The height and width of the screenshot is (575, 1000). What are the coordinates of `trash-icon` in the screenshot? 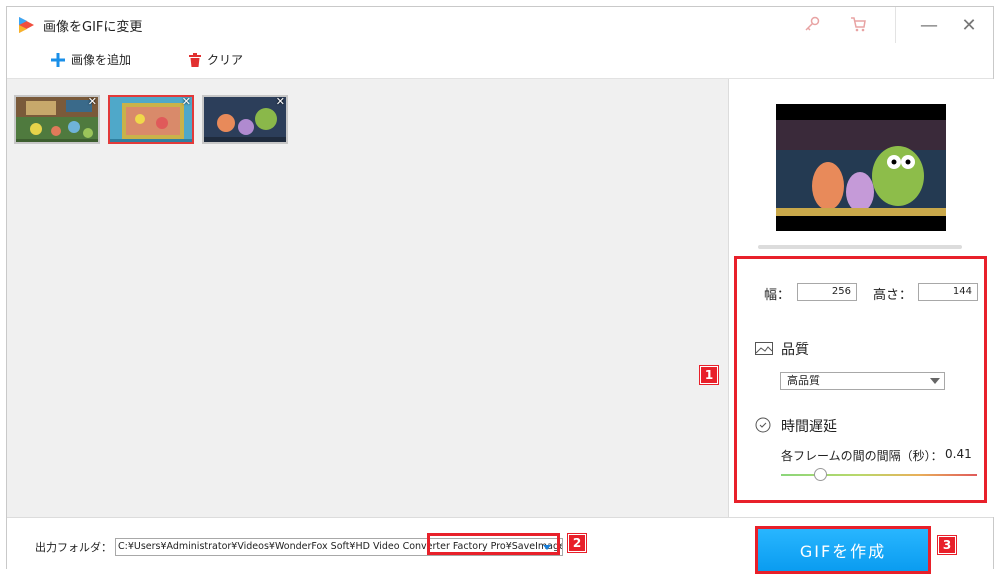 It's located at (195, 59).